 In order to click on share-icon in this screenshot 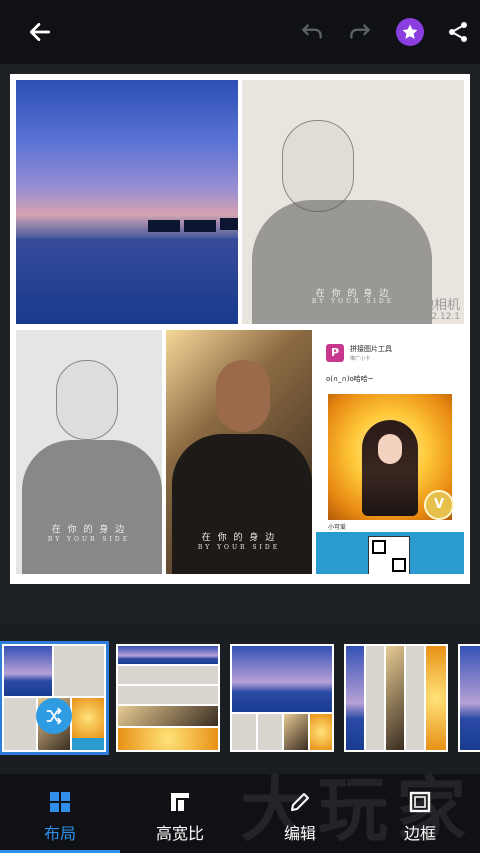, I will do `click(458, 32)`.